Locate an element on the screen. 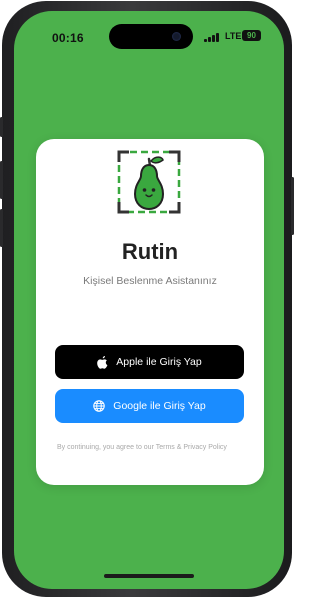  status-bar: 00:16 LTE 90 is located at coordinates (149, 31).